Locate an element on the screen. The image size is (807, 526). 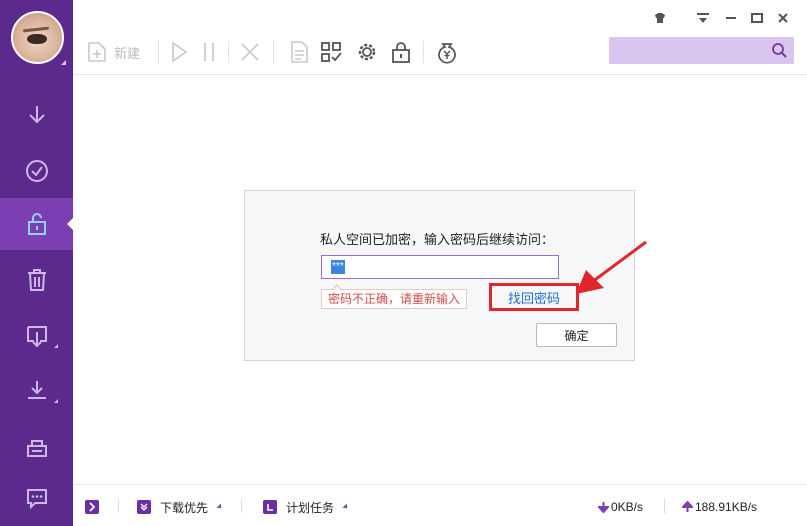
new-task-button: 新建 is located at coordinates (112, 52).